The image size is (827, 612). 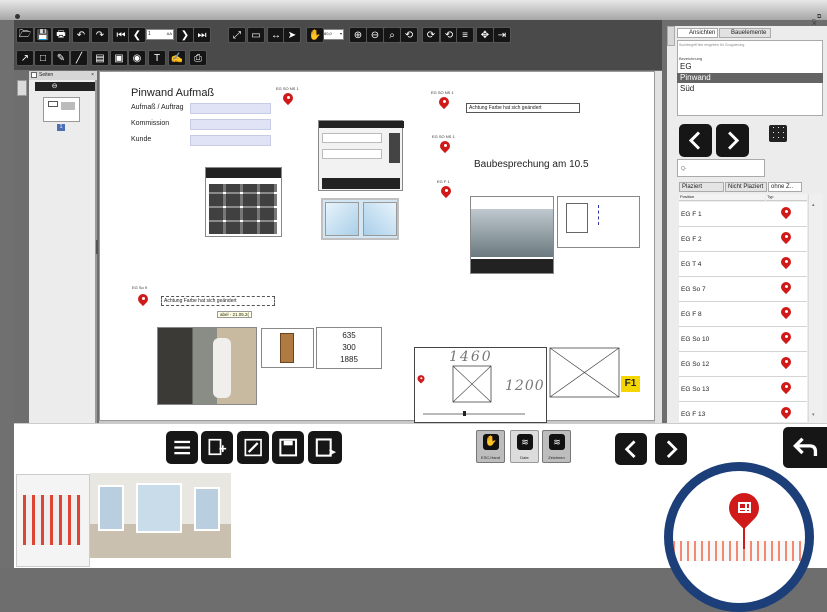 What do you see at coordinates (119, 58) in the screenshot?
I see `photo-icon: ▣` at bounding box center [119, 58].